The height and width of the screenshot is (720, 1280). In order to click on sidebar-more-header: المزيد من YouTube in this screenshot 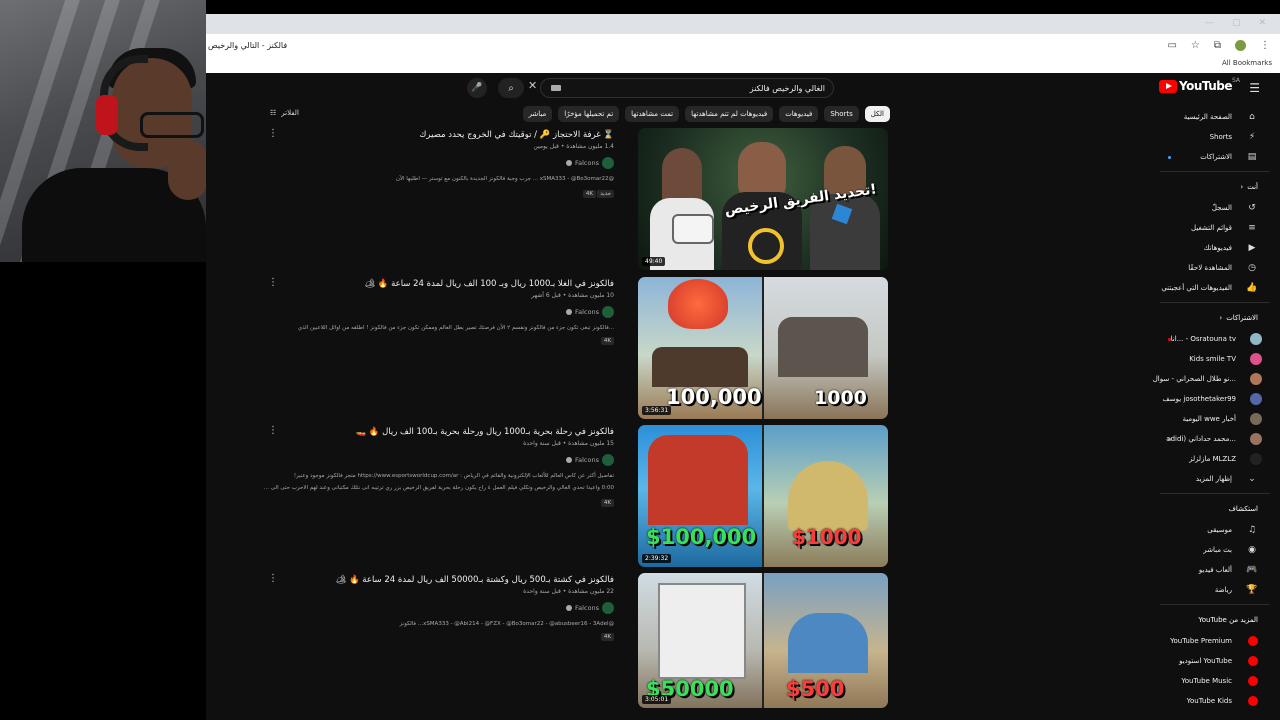, I will do `click(1228, 620)`.